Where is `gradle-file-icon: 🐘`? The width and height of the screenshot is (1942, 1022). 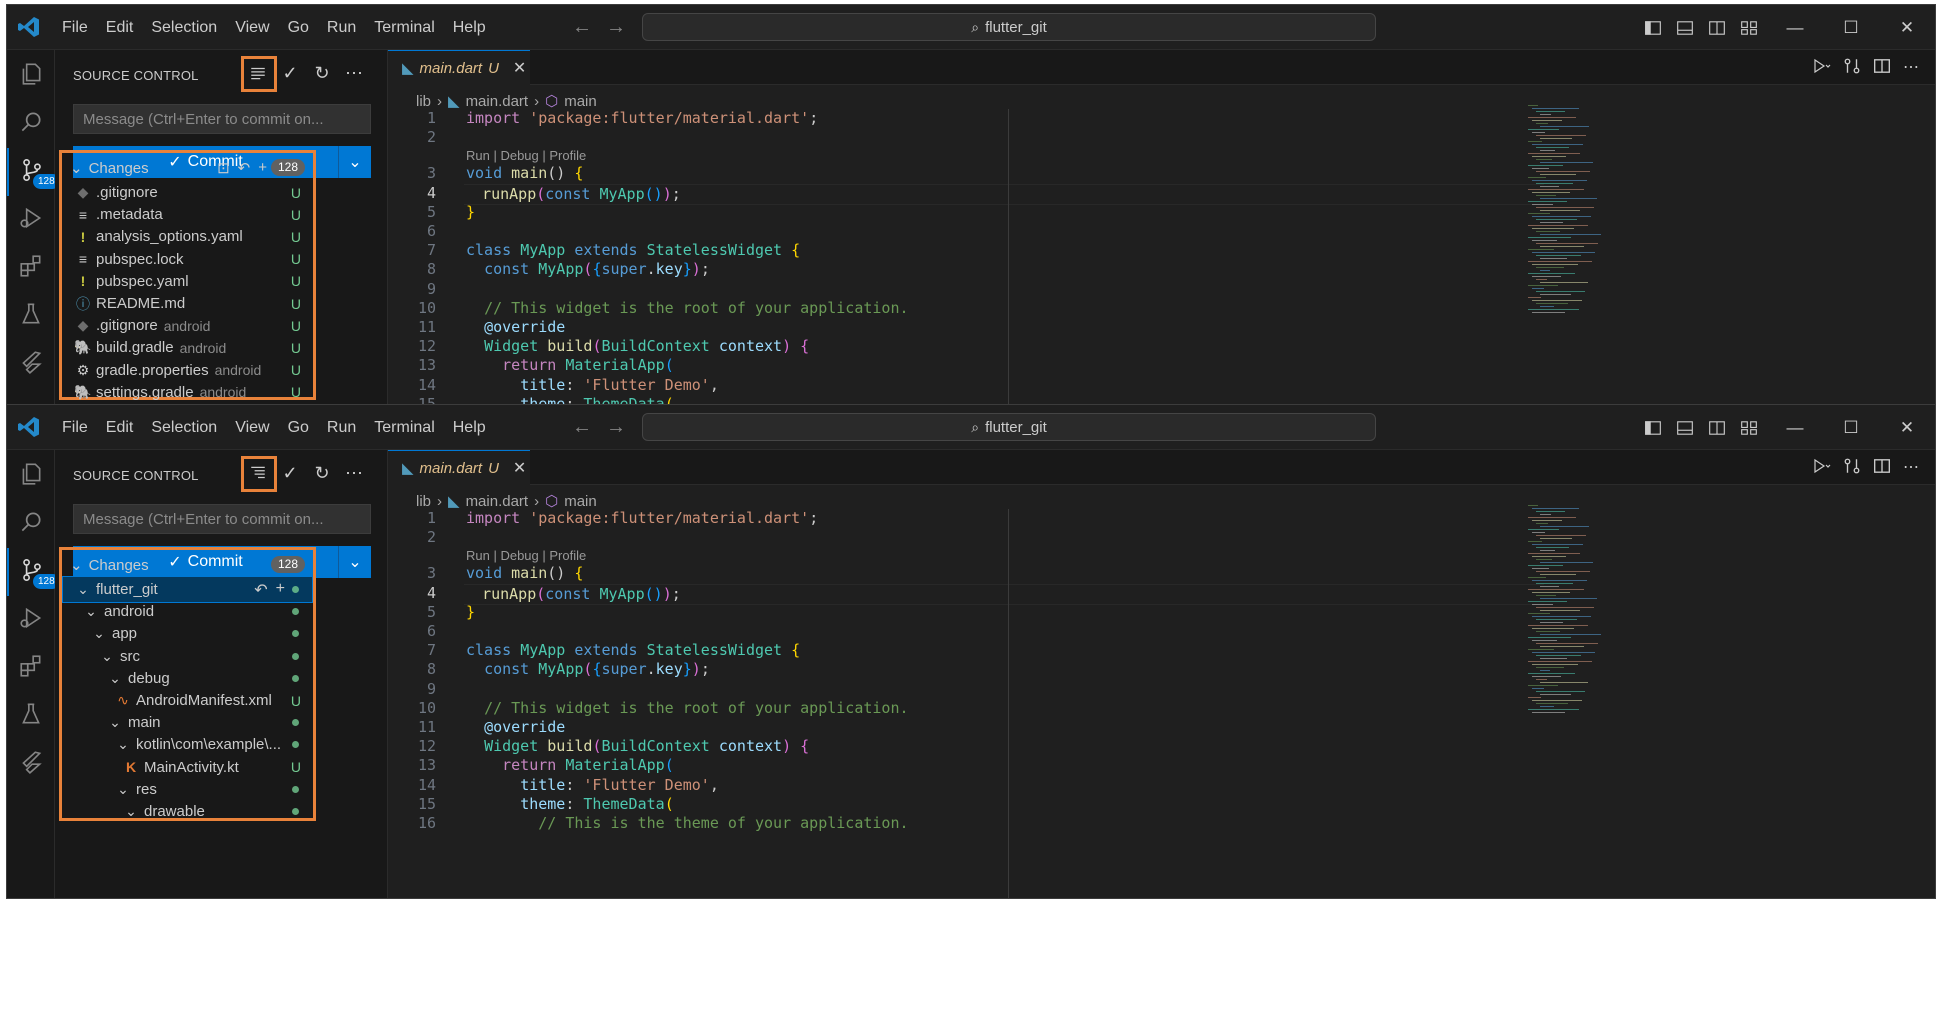 gradle-file-icon: 🐘 is located at coordinates (83, 347).